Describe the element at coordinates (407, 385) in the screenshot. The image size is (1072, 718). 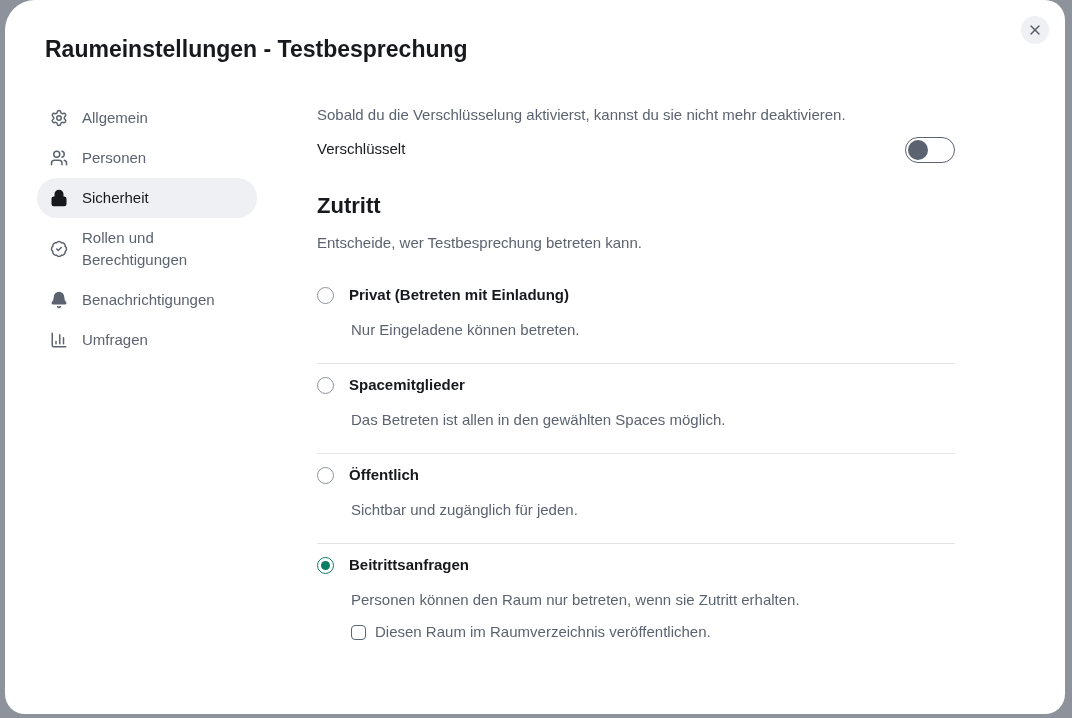
I see `option-label: Spacemitglieder` at that location.